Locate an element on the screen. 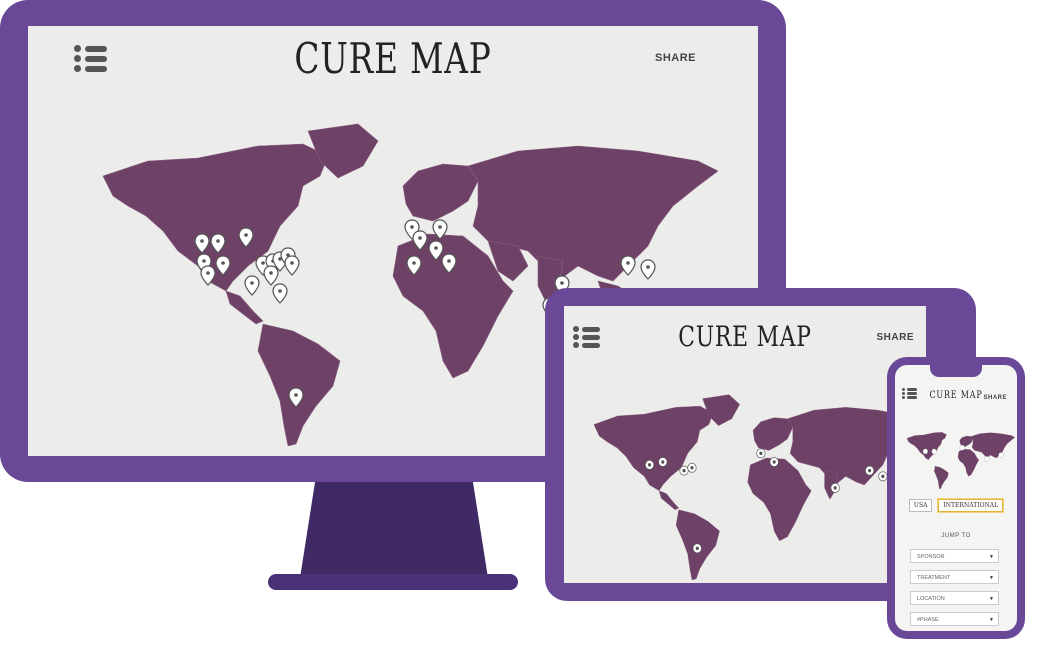 This screenshot has width=1040, height=653. location-select: LOCATION ▼ is located at coordinates (954, 598).